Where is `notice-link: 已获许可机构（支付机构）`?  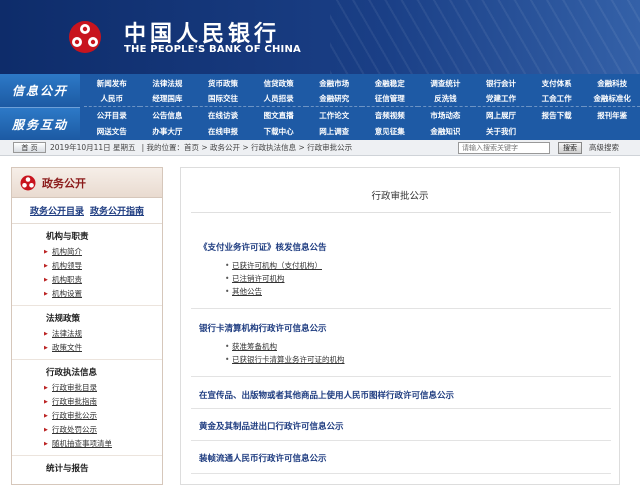 notice-link: 已获许可机构（支付机构） is located at coordinates (412, 265).